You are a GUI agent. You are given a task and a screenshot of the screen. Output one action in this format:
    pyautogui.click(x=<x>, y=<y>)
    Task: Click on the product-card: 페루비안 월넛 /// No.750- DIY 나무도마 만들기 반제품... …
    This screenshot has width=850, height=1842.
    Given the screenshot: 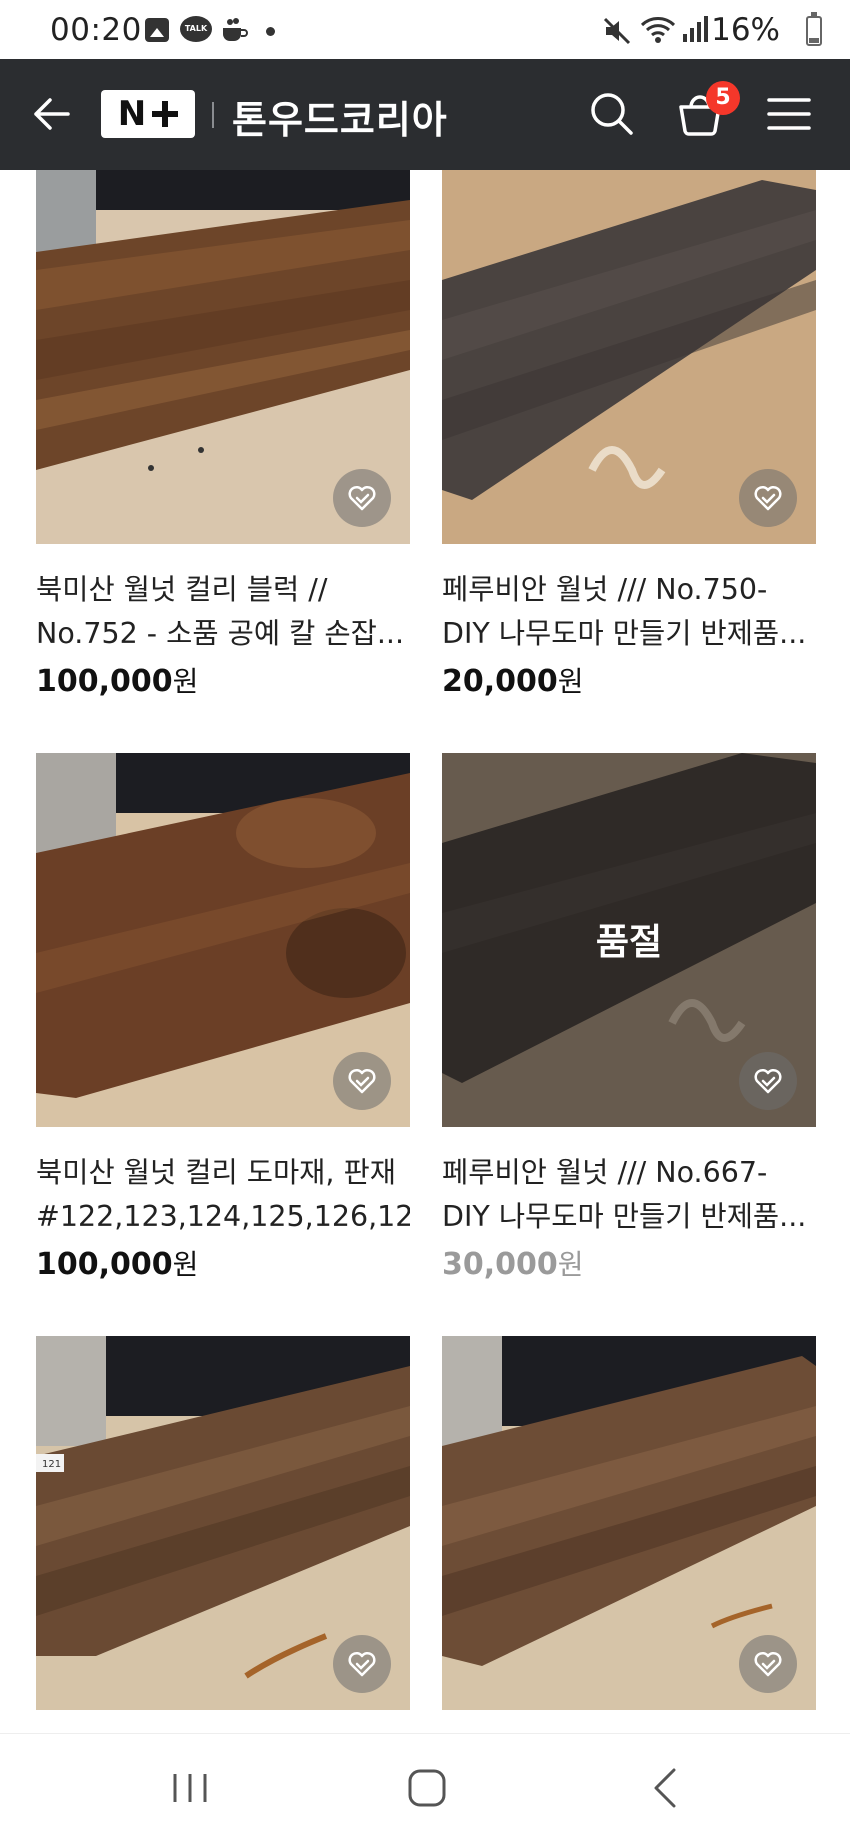 What is the action you would take?
    pyautogui.click(x=629, y=435)
    